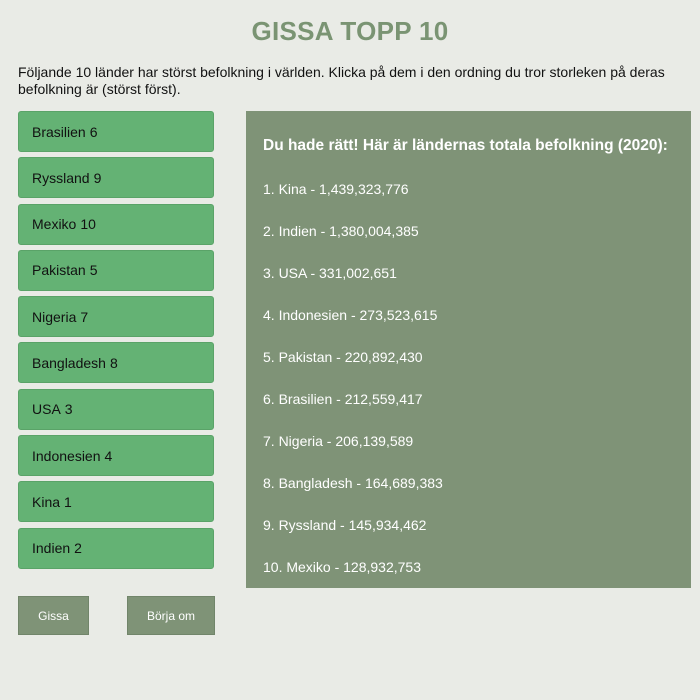 Image resolution: width=700 pixels, height=700 pixels. I want to click on country-name: Indonesien, so click(66, 455).